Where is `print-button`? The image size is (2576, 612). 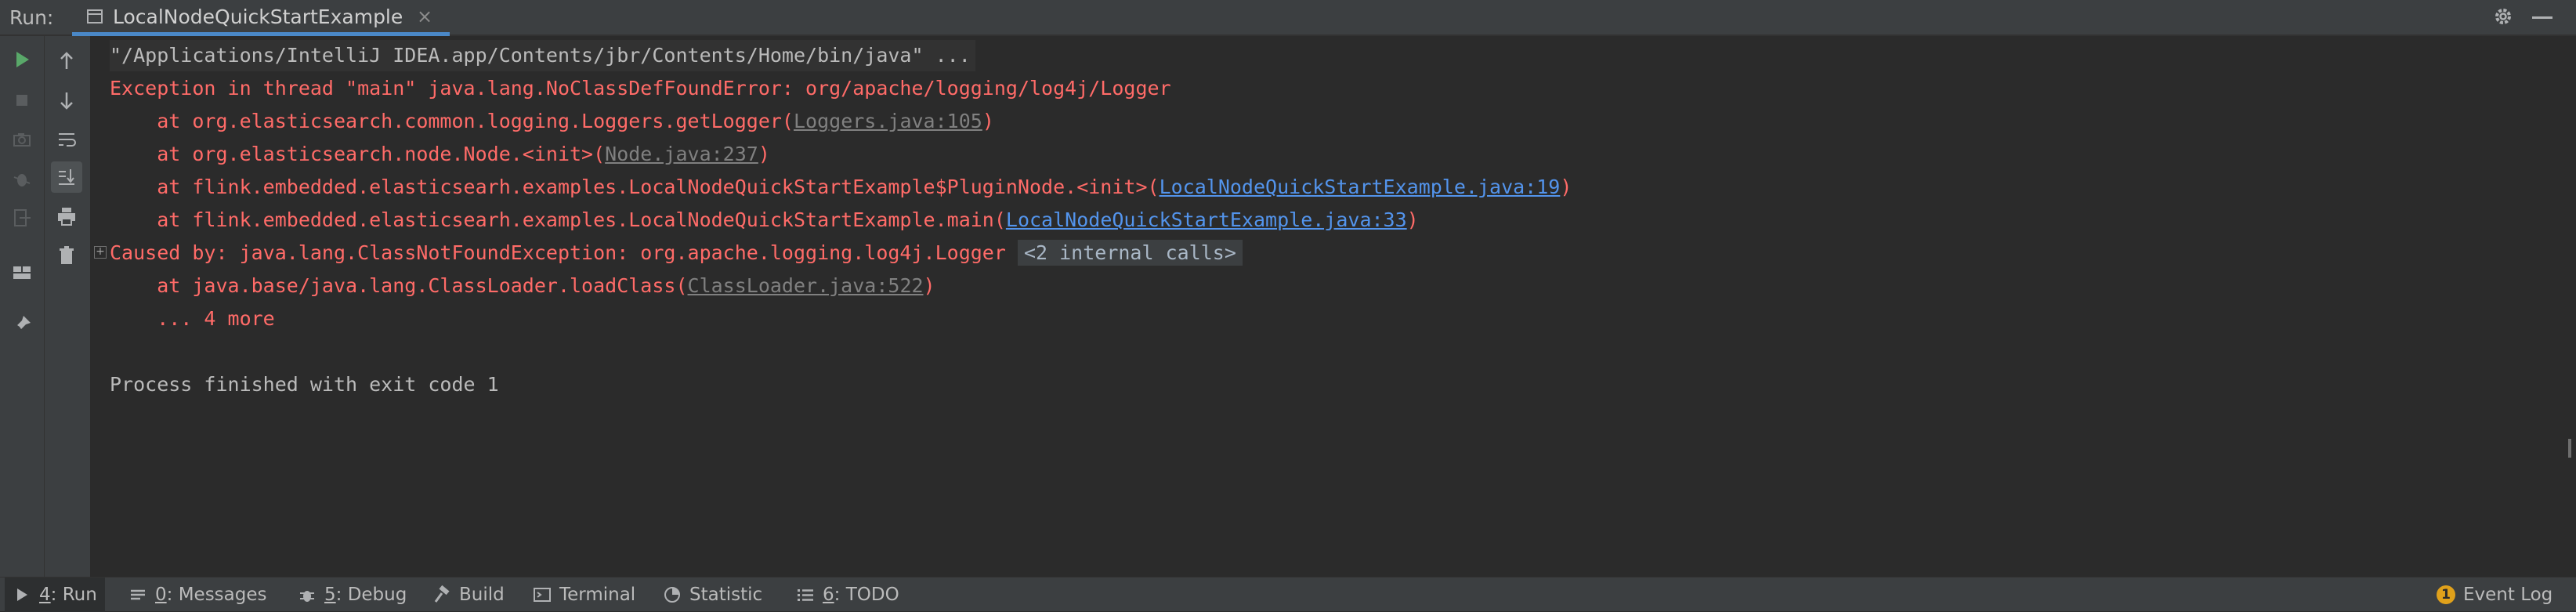 print-button is located at coordinates (67, 216).